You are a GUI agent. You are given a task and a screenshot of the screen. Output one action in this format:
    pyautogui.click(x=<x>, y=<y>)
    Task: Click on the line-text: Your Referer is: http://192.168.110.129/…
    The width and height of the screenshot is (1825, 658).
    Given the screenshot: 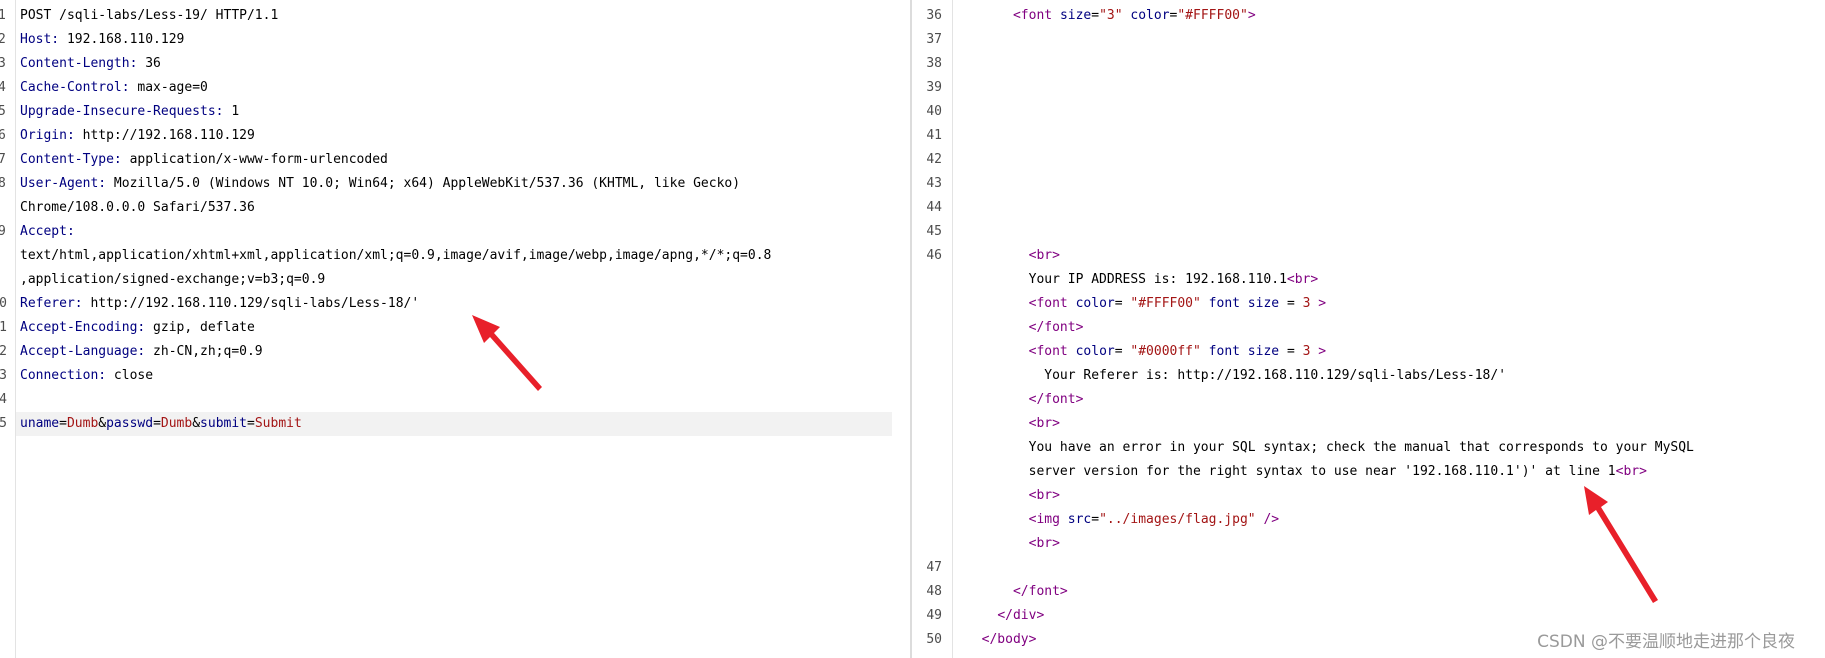 What is the action you would take?
    pyautogui.click(x=1236, y=376)
    